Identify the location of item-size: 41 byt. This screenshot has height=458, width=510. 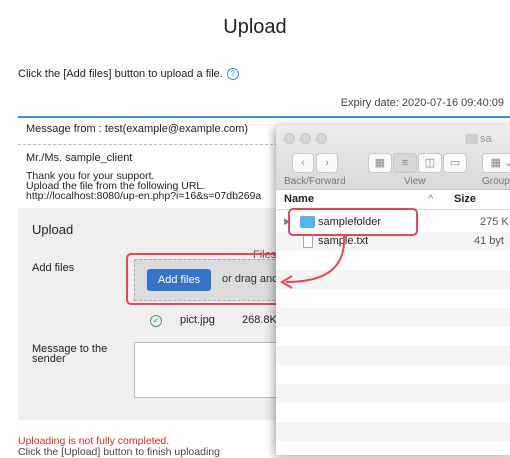
(489, 241).